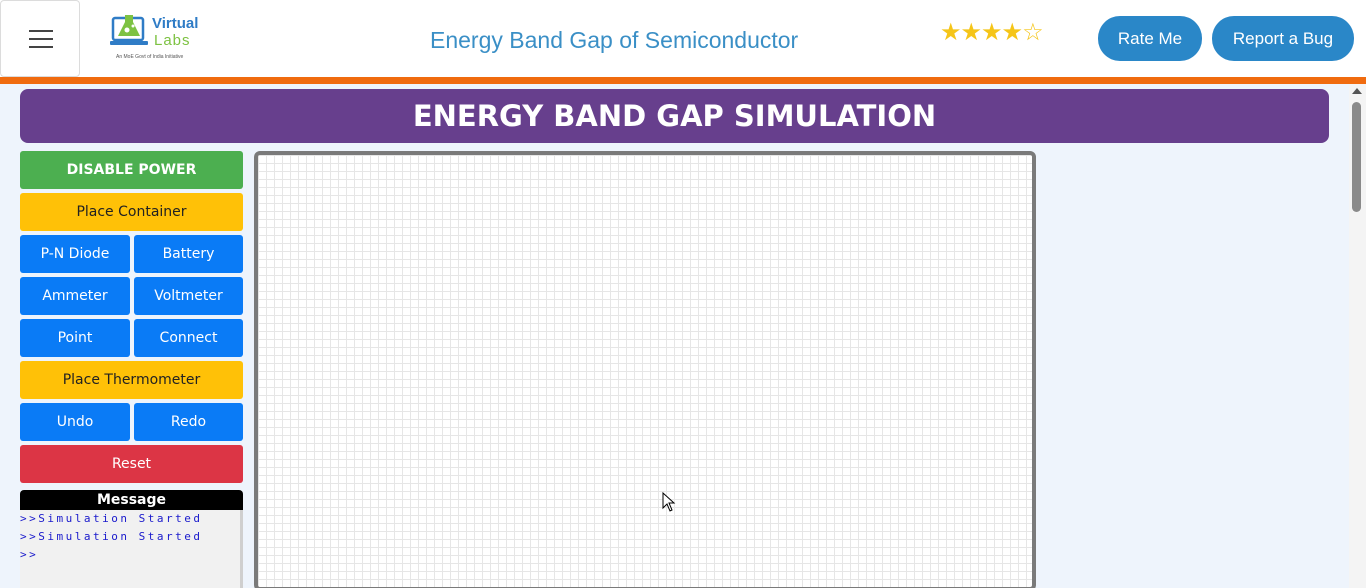 The width and height of the screenshot is (1366, 588). What do you see at coordinates (129, 30) in the screenshot?
I see `flask-logo-icon` at bounding box center [129, 30].